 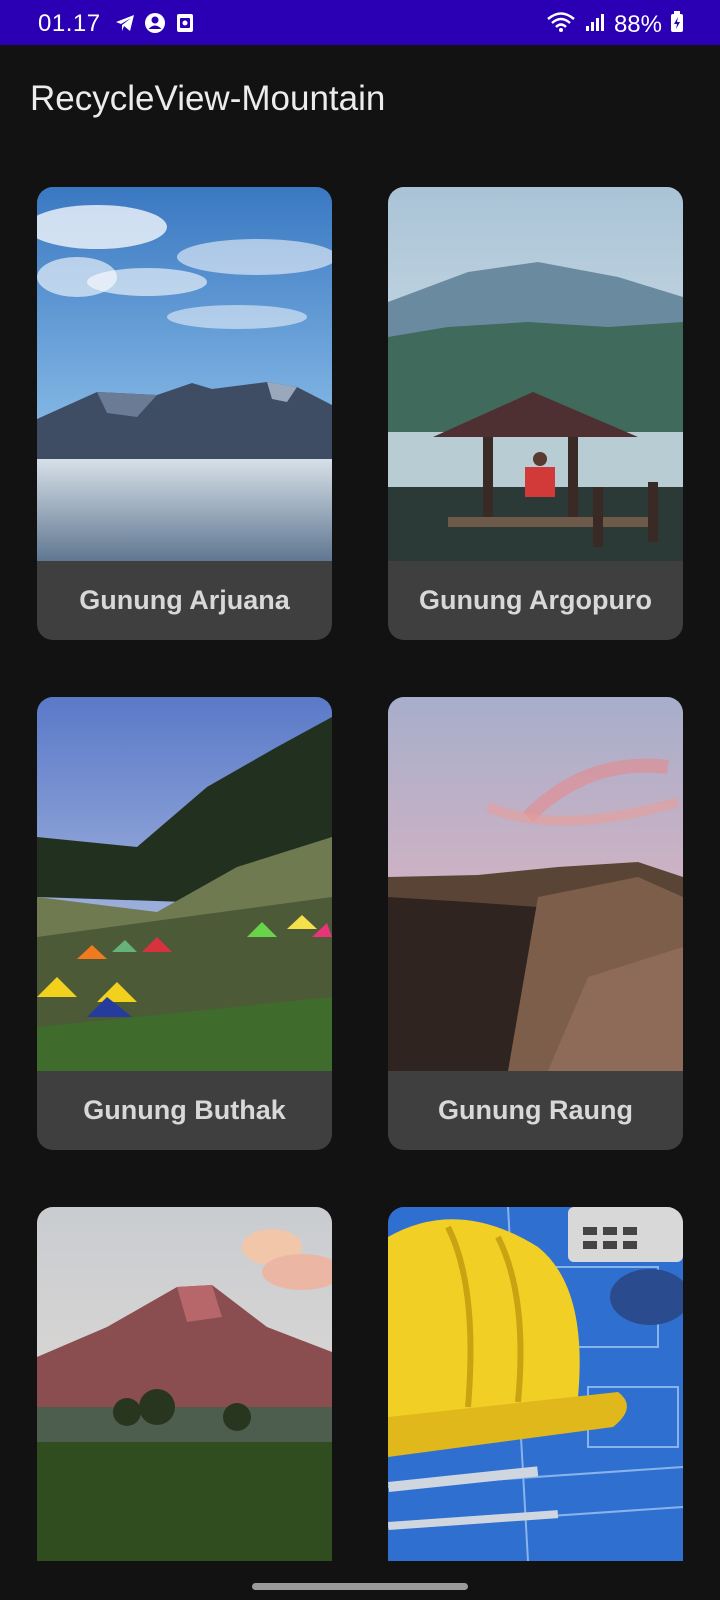 I want to click on mountain-name: Gunung Arjuana, so click(x=184, y=600).